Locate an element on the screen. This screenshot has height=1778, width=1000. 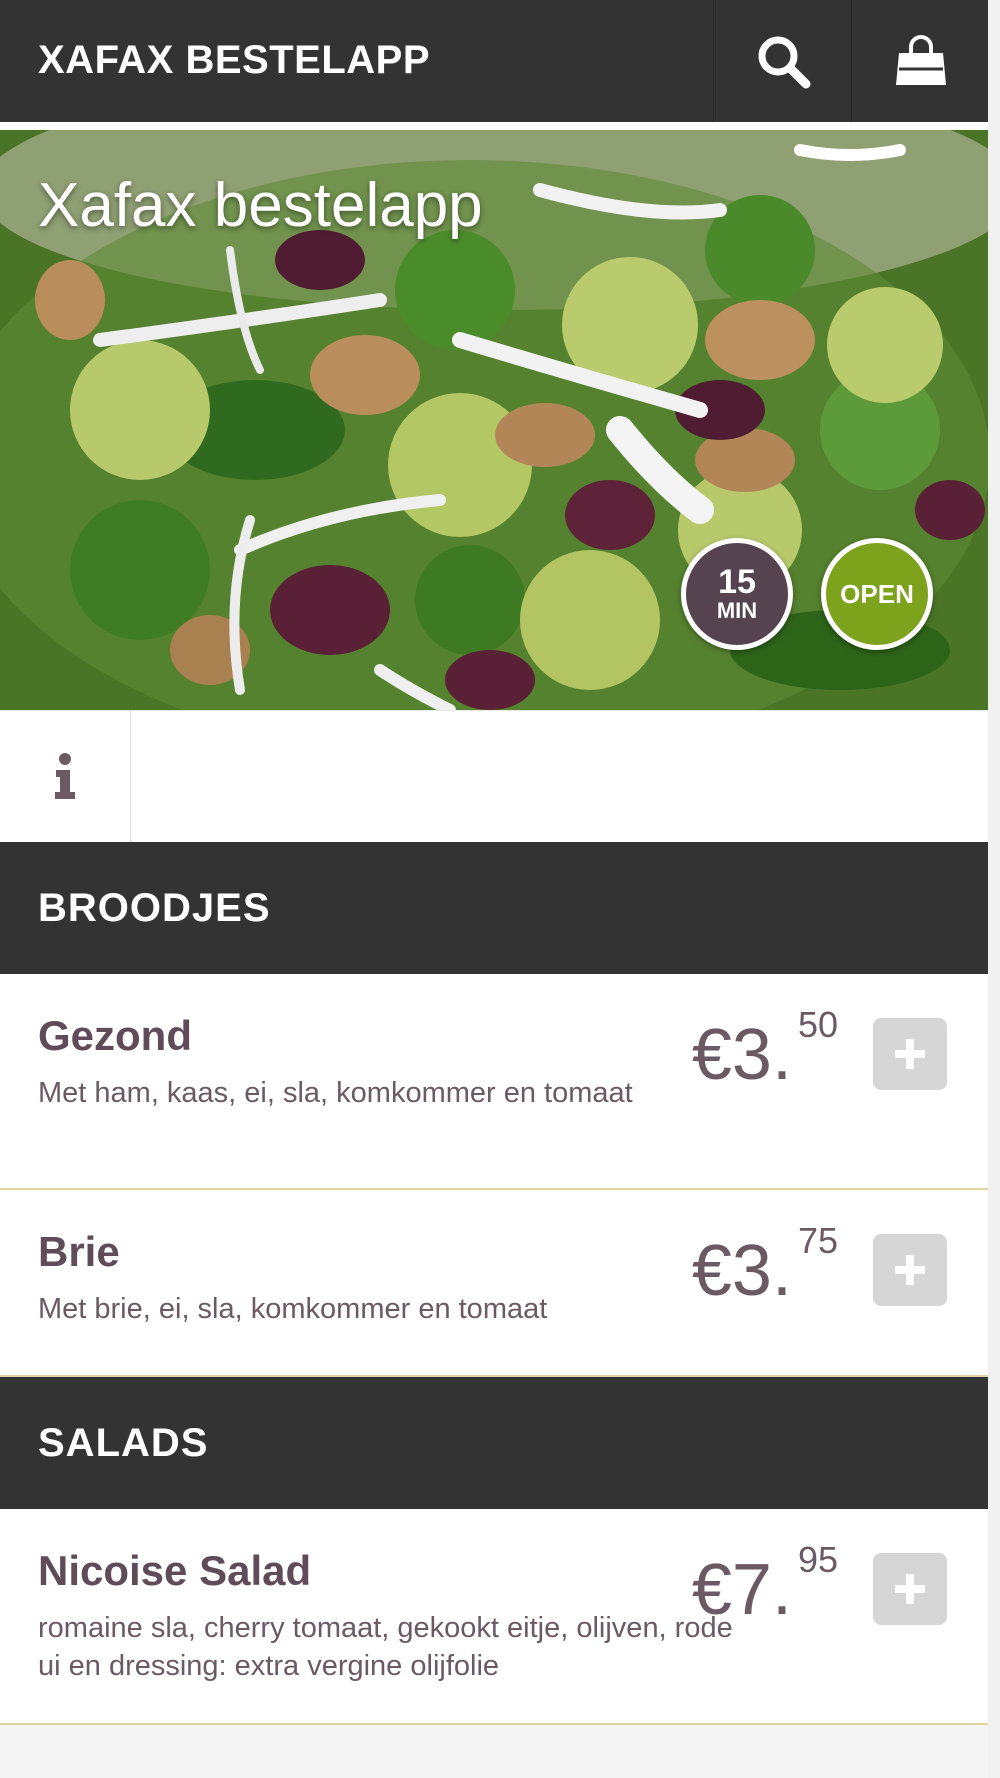
info-icon is located at coordinates (65, 775).